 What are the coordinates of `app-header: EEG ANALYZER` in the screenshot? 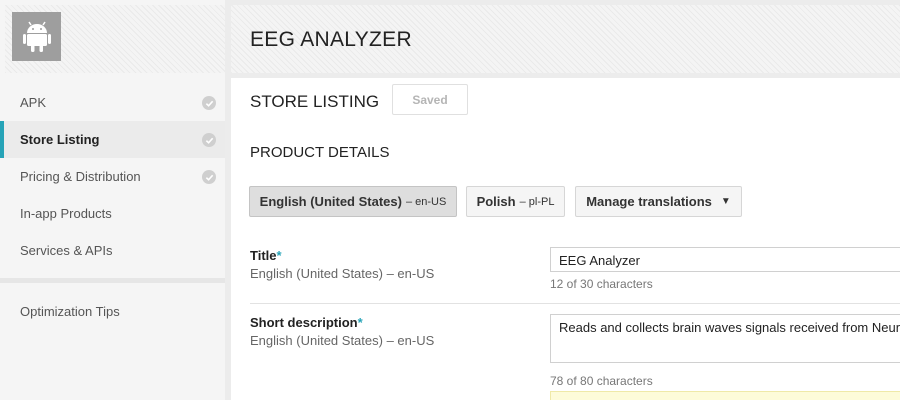 It's located at (565, 39).